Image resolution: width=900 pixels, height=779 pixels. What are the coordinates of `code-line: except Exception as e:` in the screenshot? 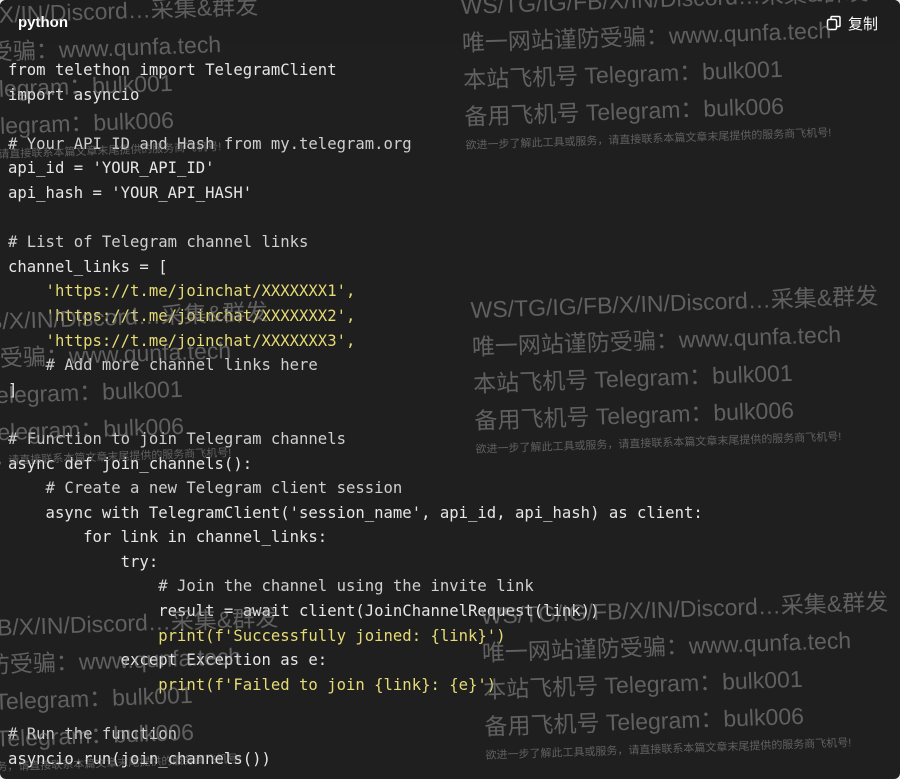 It's located at (168, 660).